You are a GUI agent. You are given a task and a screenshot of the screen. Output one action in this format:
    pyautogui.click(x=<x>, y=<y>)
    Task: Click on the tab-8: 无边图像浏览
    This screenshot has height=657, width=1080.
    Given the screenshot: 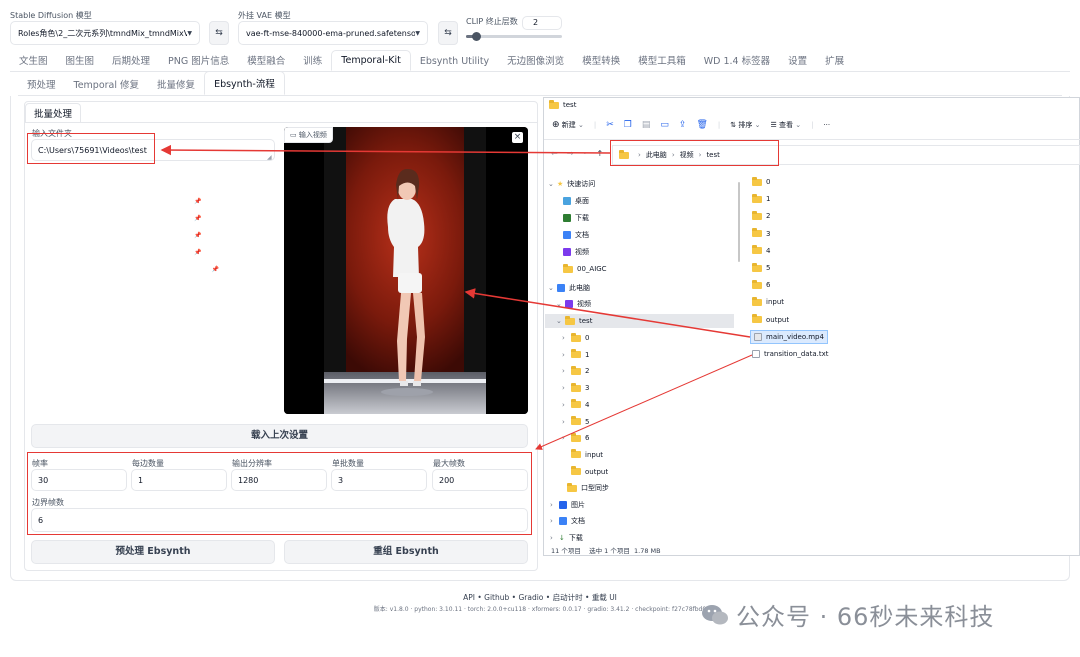 What is the action you would take?
    pyautogui.click(x=535, y=60)
    